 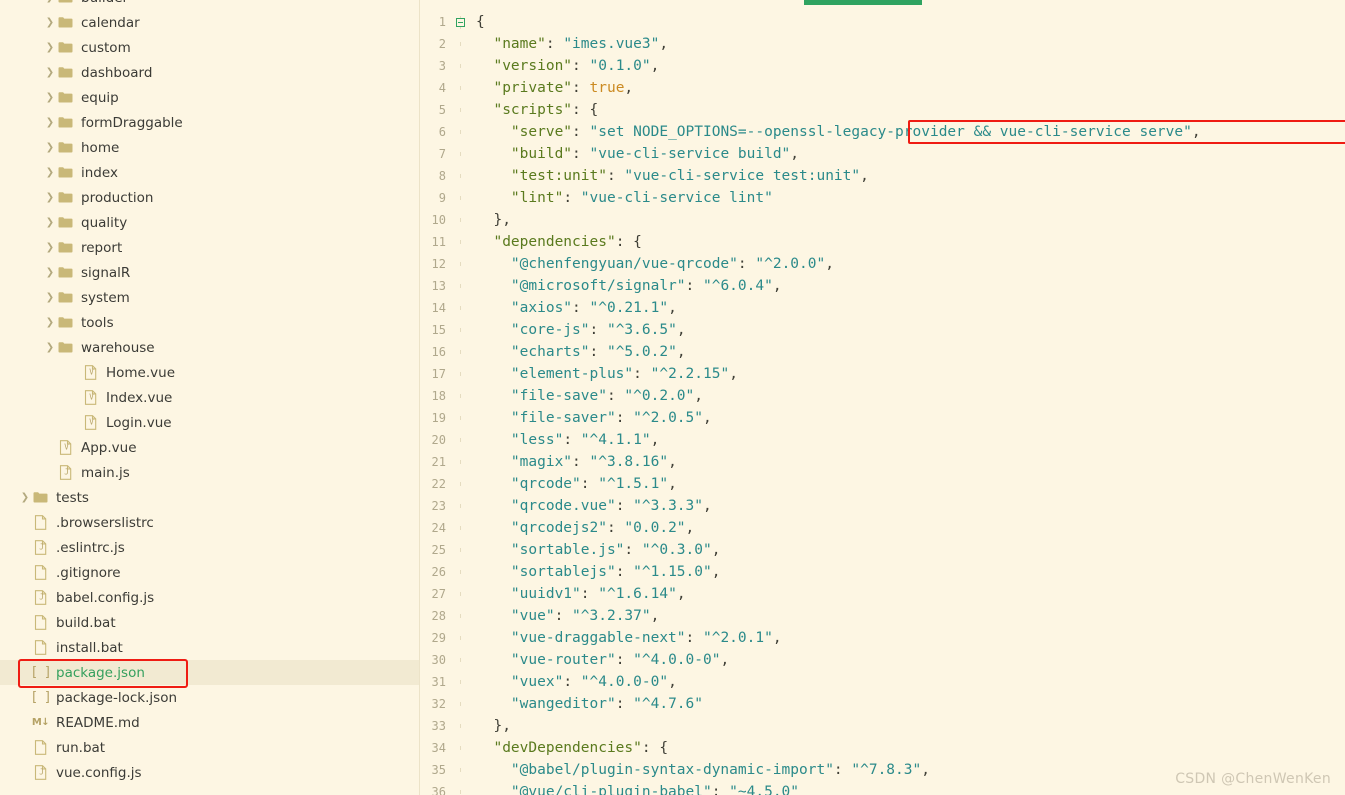 What do you see at coordinates (882, 550) in the screenshot?
I see `code-line-25: 25 "sortable.js": "^0.3.0",` at bounding box center [882, 550].